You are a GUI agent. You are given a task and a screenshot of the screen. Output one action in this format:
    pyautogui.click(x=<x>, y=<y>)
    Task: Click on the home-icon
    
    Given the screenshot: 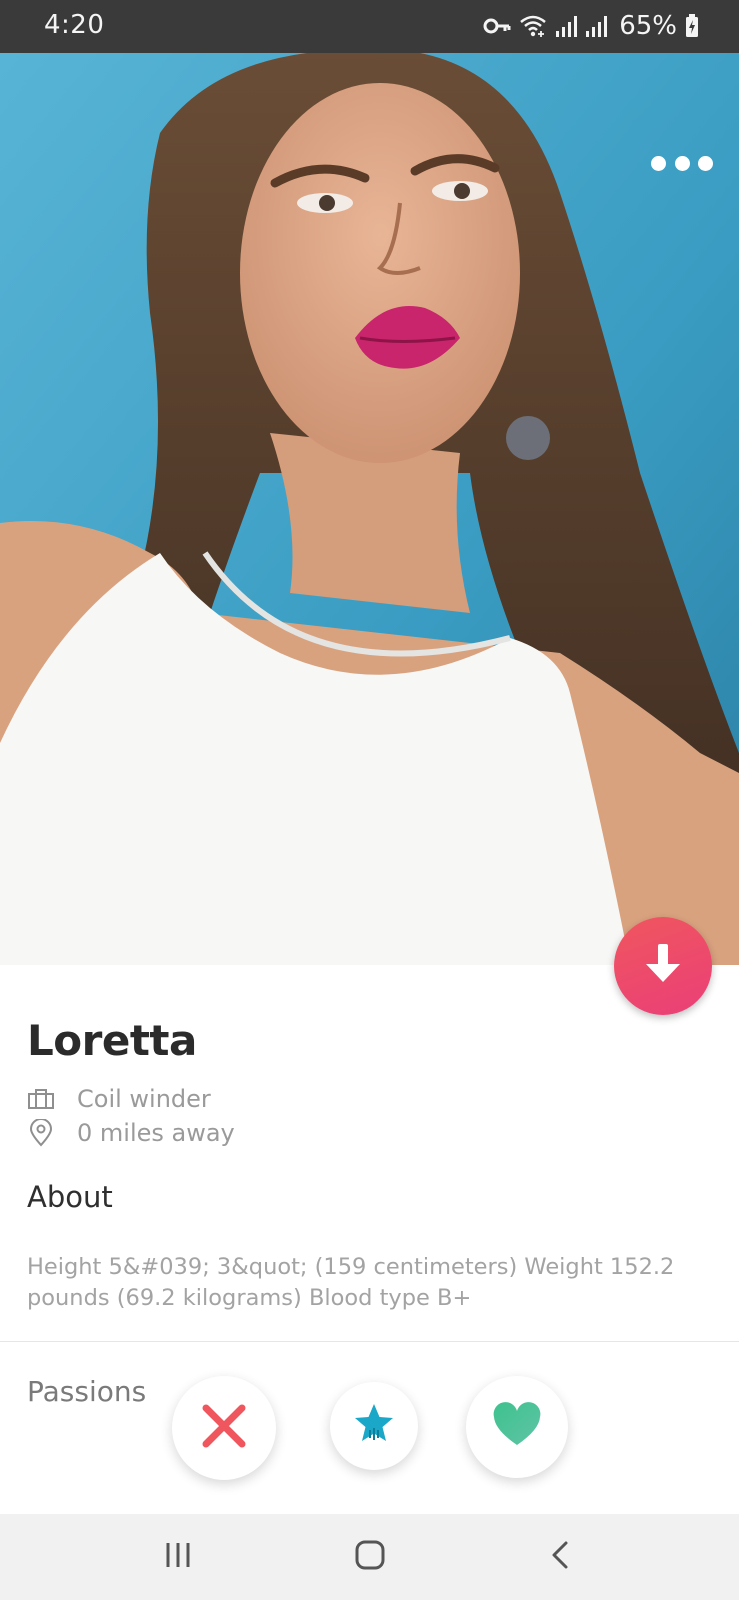 What is the action you would take?
    pyautogui.click(x=370, y=1557)
    